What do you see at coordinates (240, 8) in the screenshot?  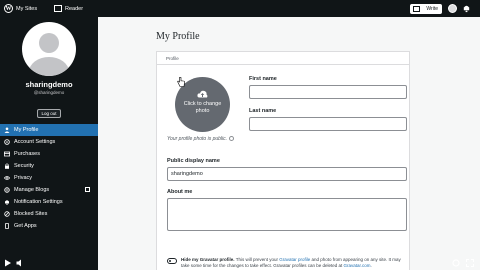 I see `masterbar: W My Sites Reader Write` at bounding box center [240, 8].